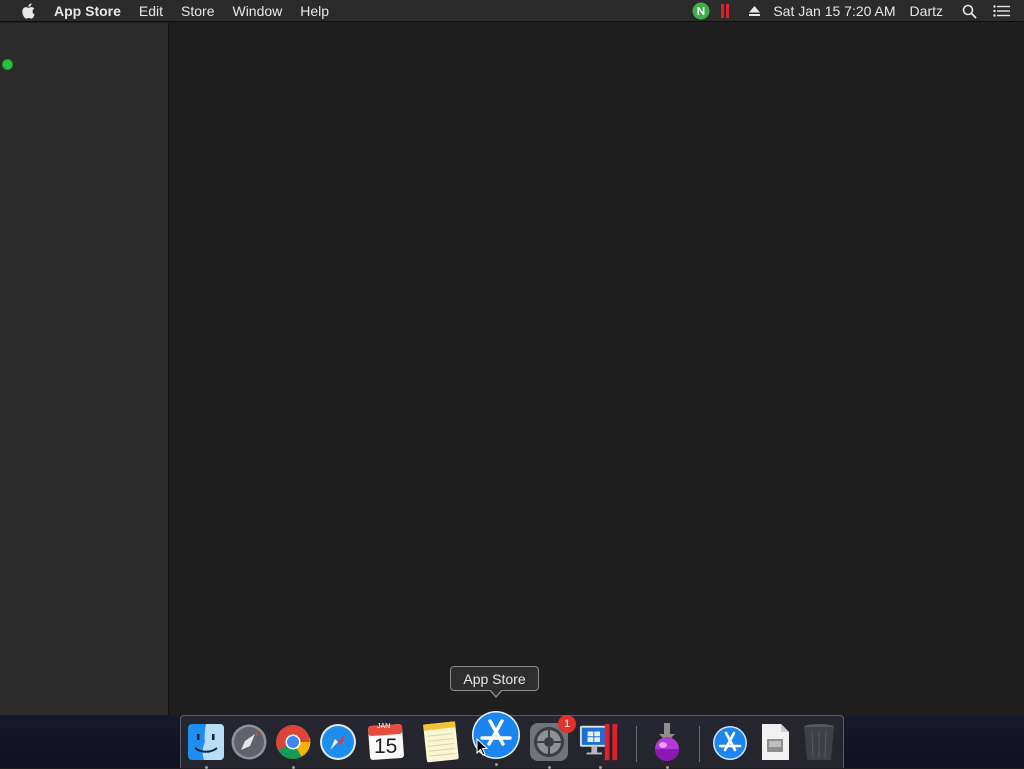 The width and height of the screenshot is (1024, 769). I want to click on system-preferences-icon: 1, so click(552, 742).